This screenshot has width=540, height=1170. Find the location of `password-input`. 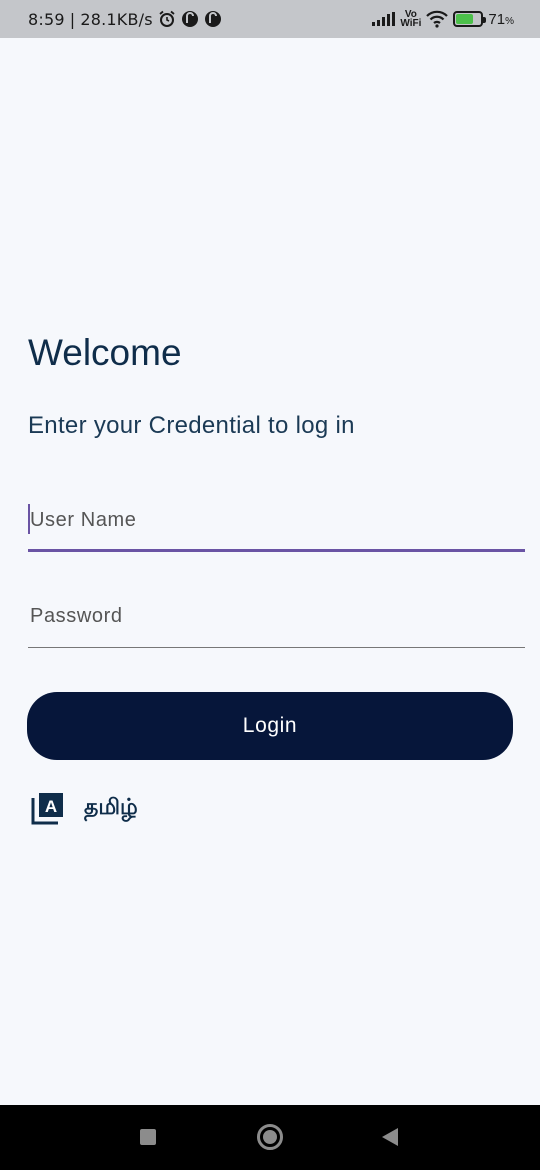

password-input is located at coordinates (276, 619).